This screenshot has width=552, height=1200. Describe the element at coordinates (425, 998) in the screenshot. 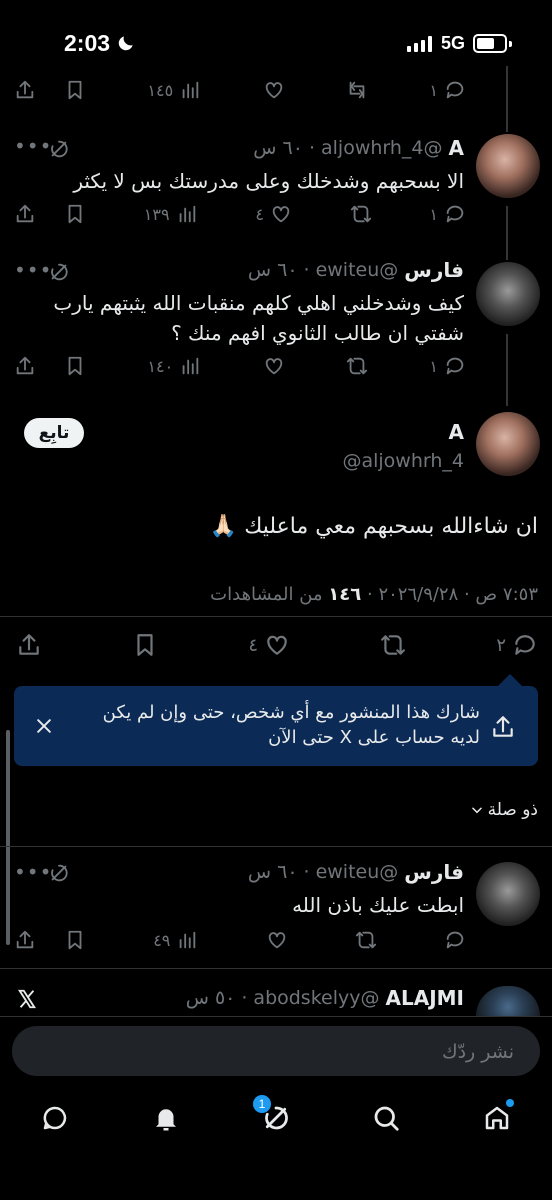

I see `author-name: ALAJMI` at that location.